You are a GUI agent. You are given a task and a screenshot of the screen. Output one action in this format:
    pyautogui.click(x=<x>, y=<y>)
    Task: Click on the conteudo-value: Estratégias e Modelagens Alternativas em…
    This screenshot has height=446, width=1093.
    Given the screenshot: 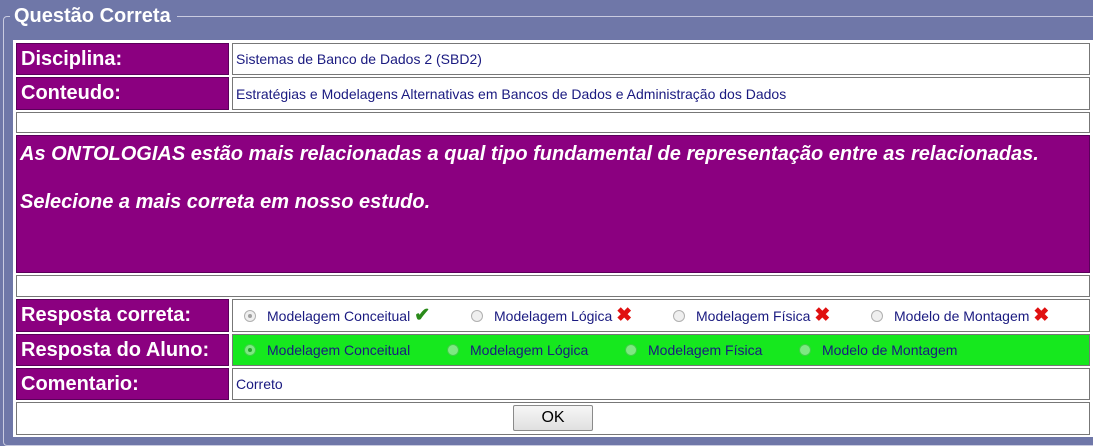 What is the action you would take?
    pyautogui.click(x=661, y=93)
    